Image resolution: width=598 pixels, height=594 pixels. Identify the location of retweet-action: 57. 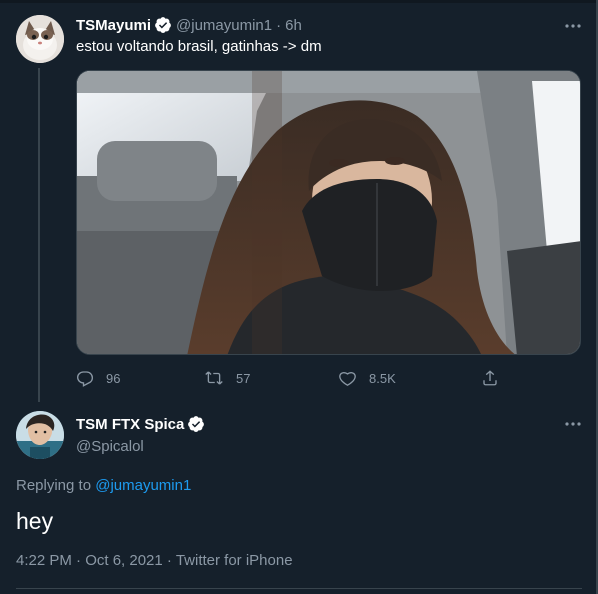
(227, 378).